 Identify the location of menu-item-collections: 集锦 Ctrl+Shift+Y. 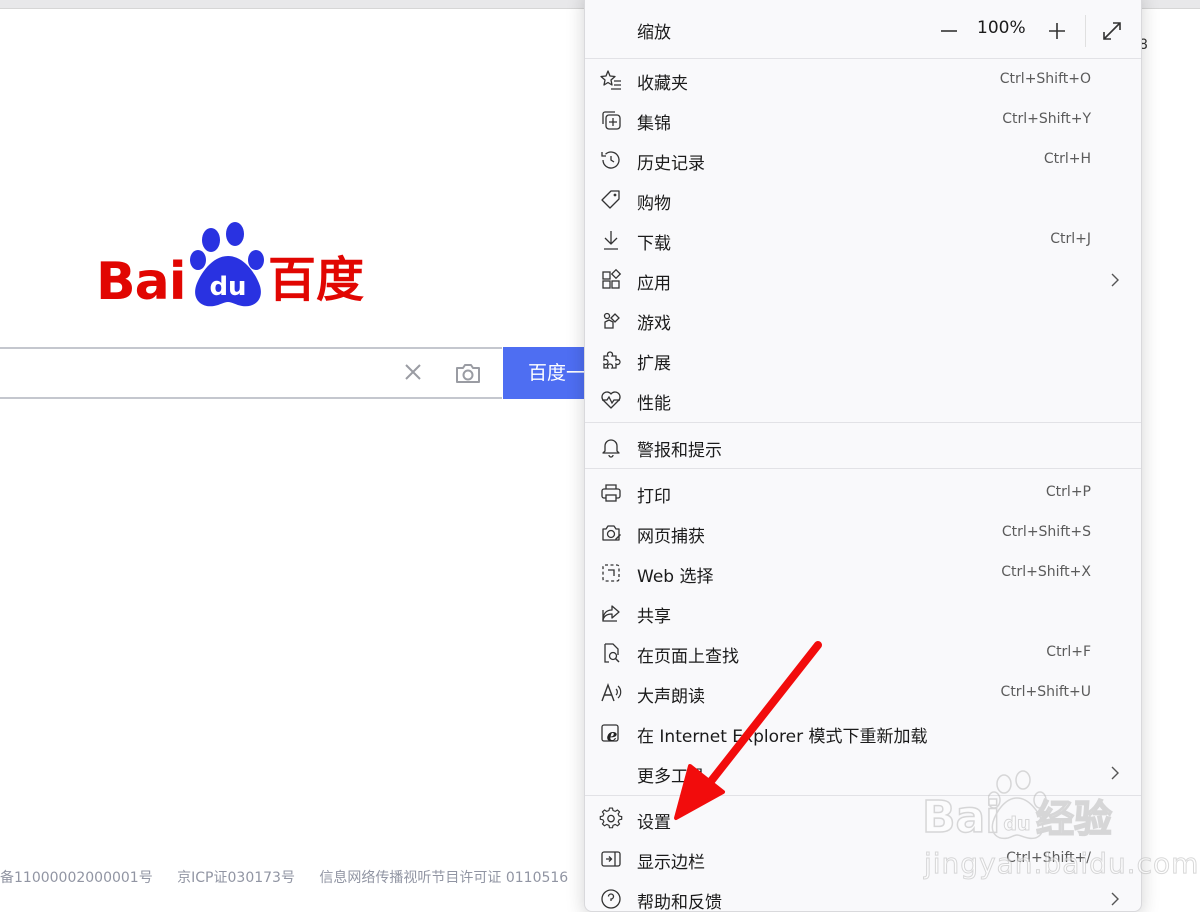
(863, 120).